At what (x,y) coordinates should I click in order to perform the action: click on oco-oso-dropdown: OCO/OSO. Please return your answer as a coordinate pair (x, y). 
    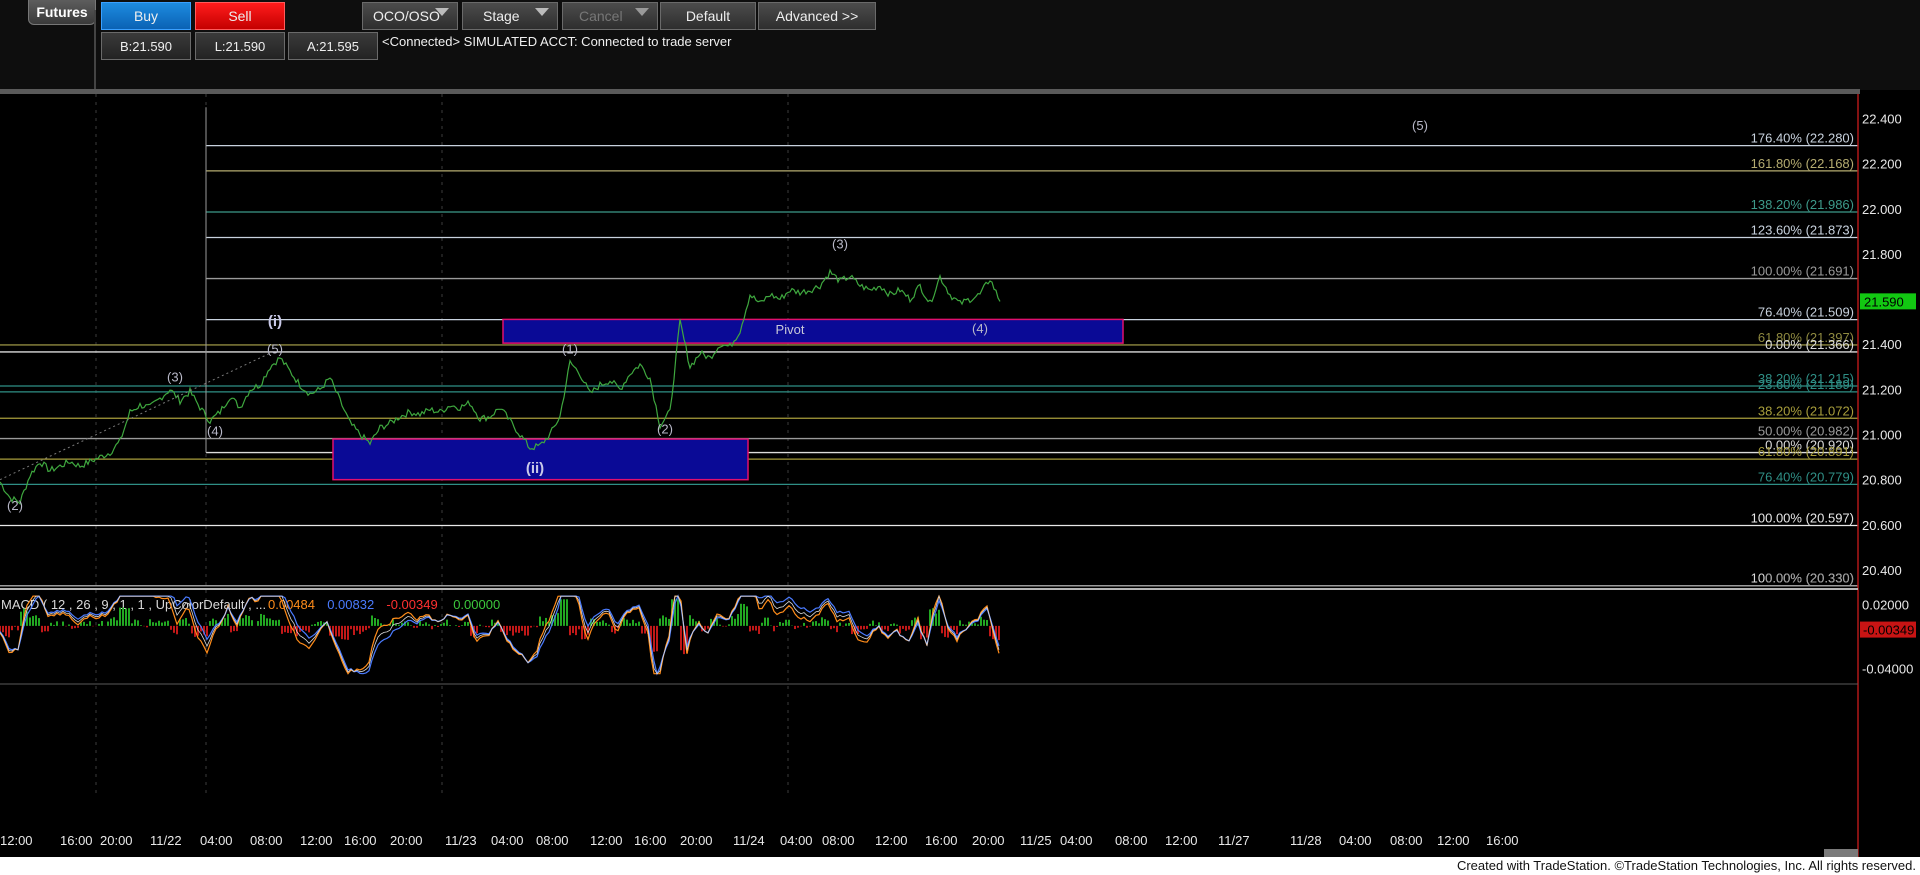
    Looking at the image, I should click on (410, 16).